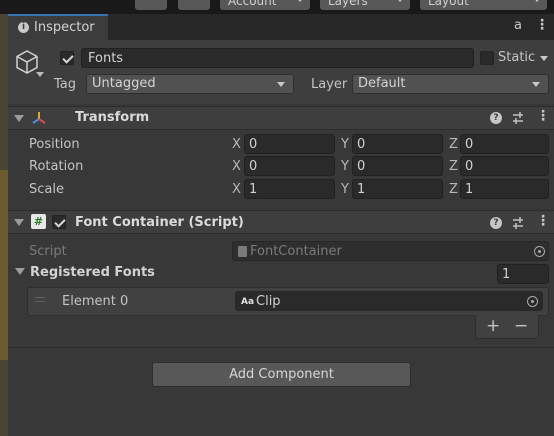 The image size is (554, 436). Describe the element at coordinates (253, 189) in the screenshot. I see `scale-x-value: 1` at that location.